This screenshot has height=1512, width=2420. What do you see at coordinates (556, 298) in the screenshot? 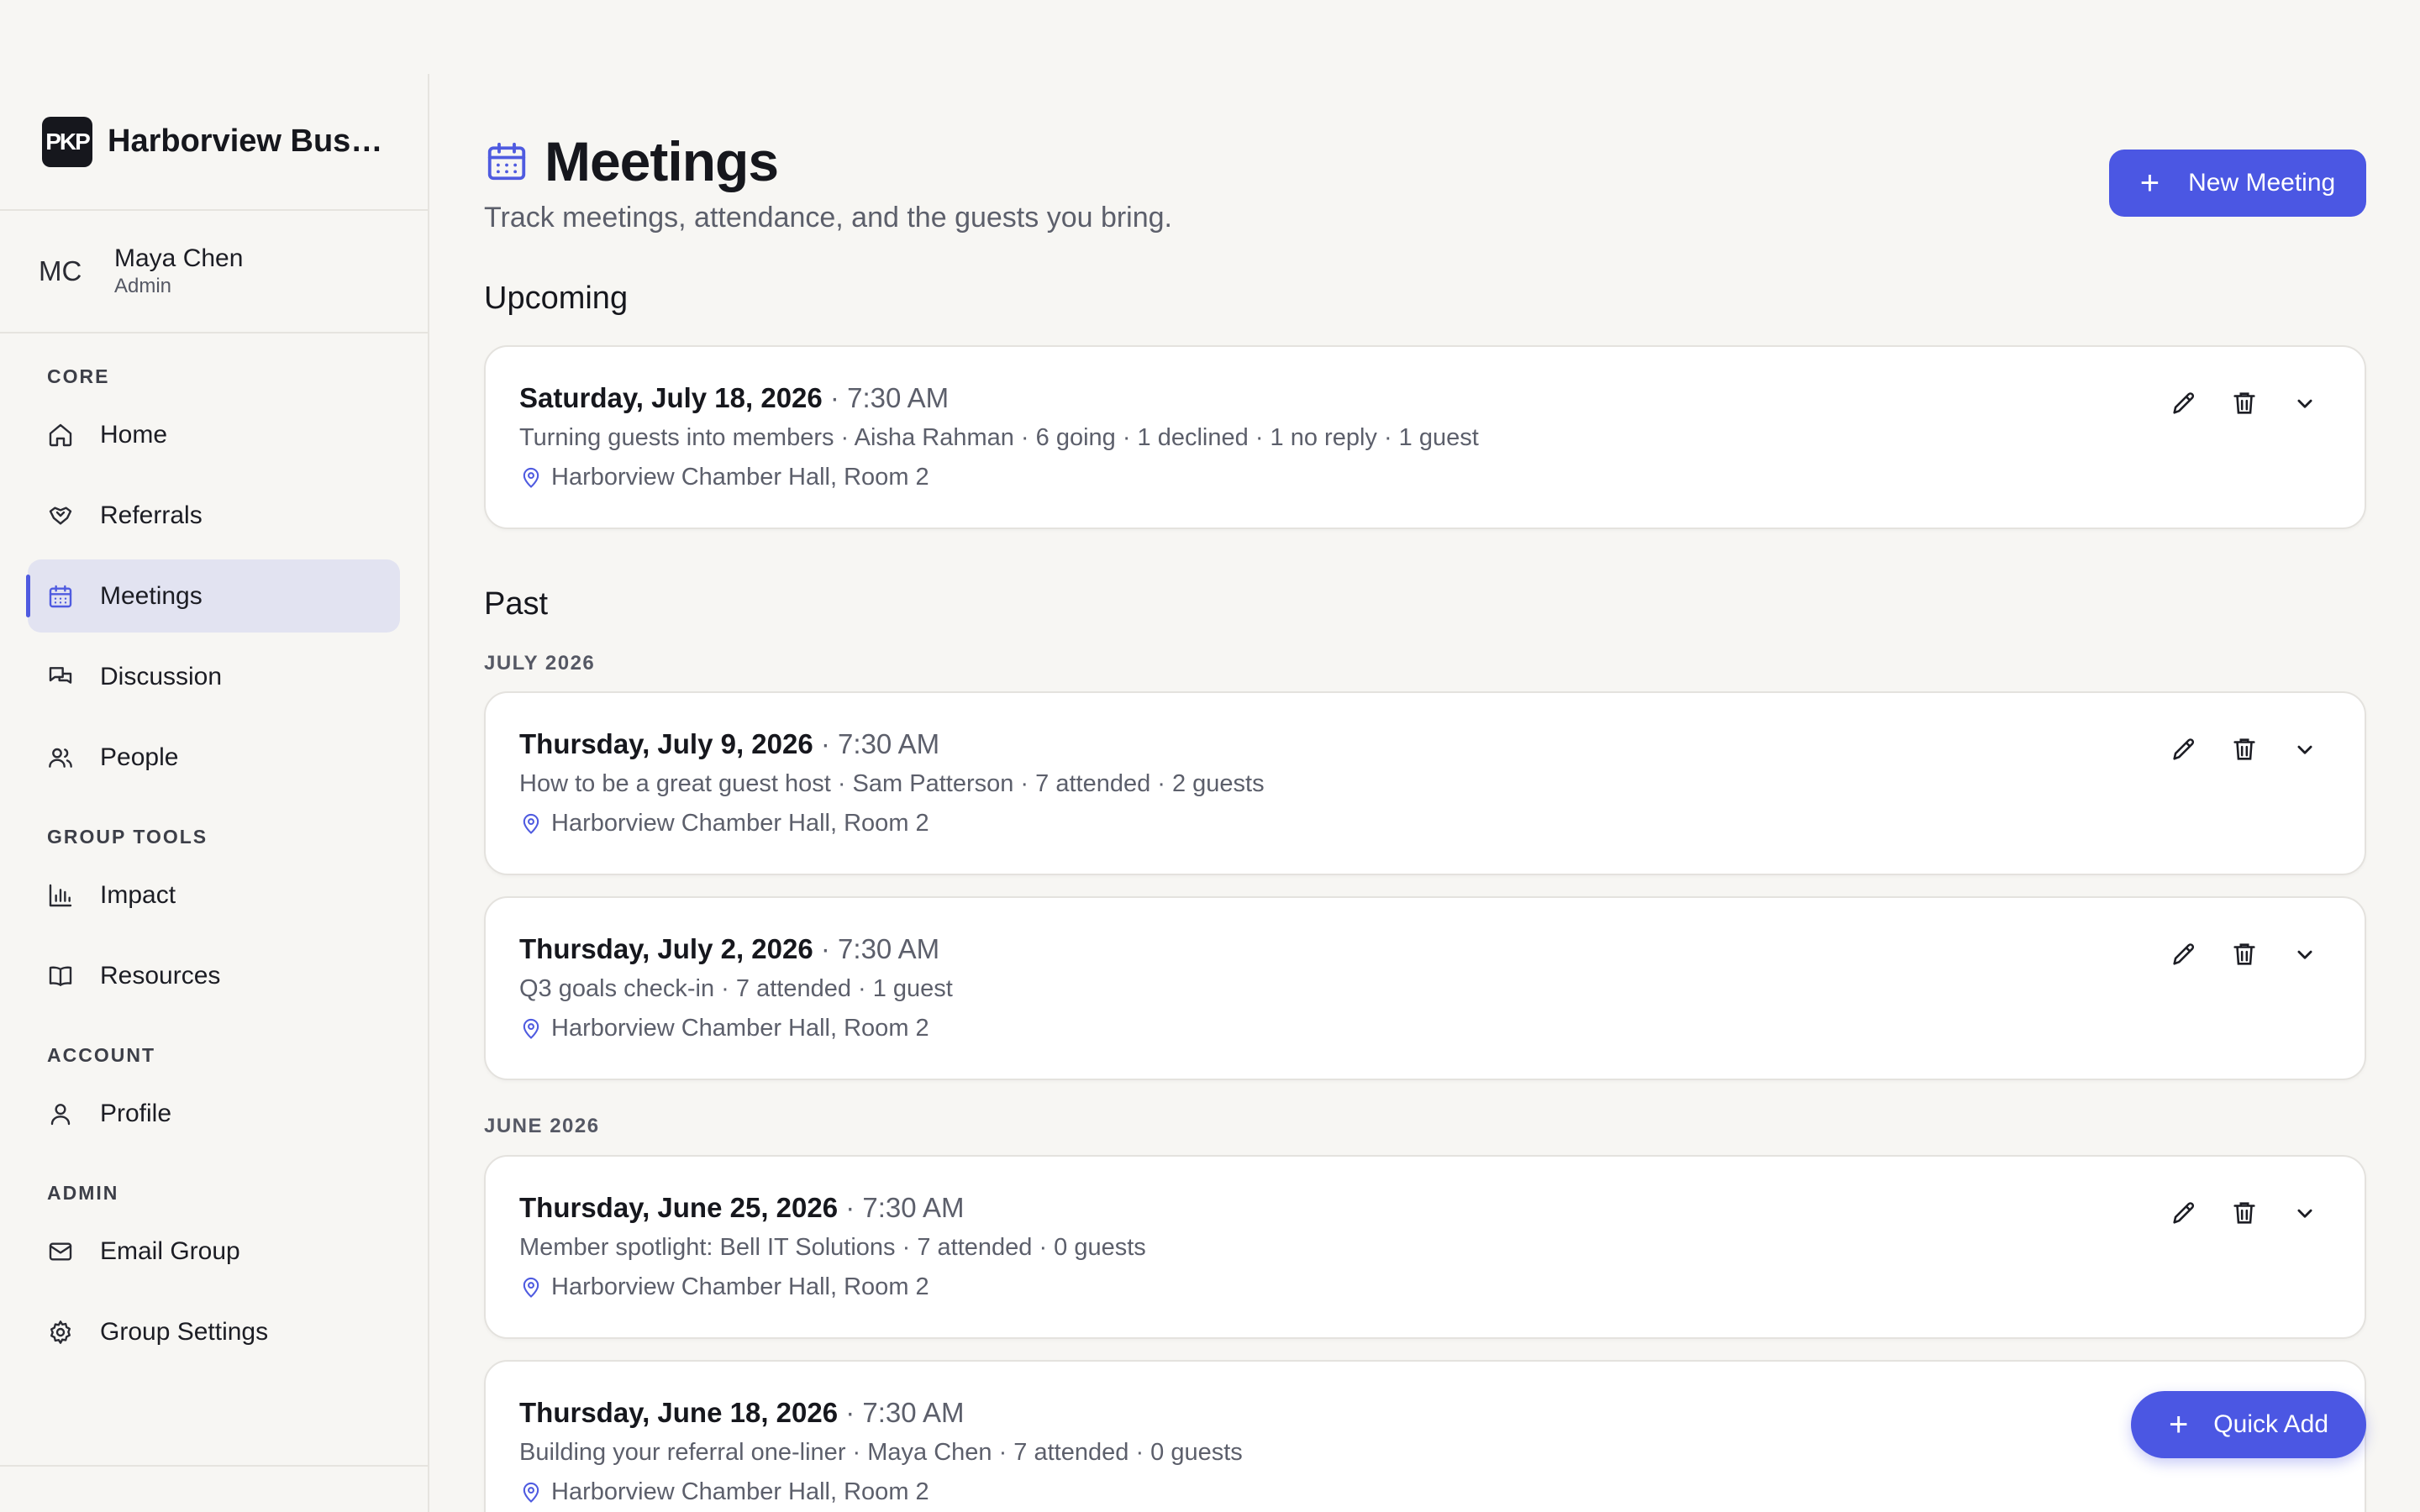
I see `upcoming-heading: Upcoming` at bounding box center [556, 298].